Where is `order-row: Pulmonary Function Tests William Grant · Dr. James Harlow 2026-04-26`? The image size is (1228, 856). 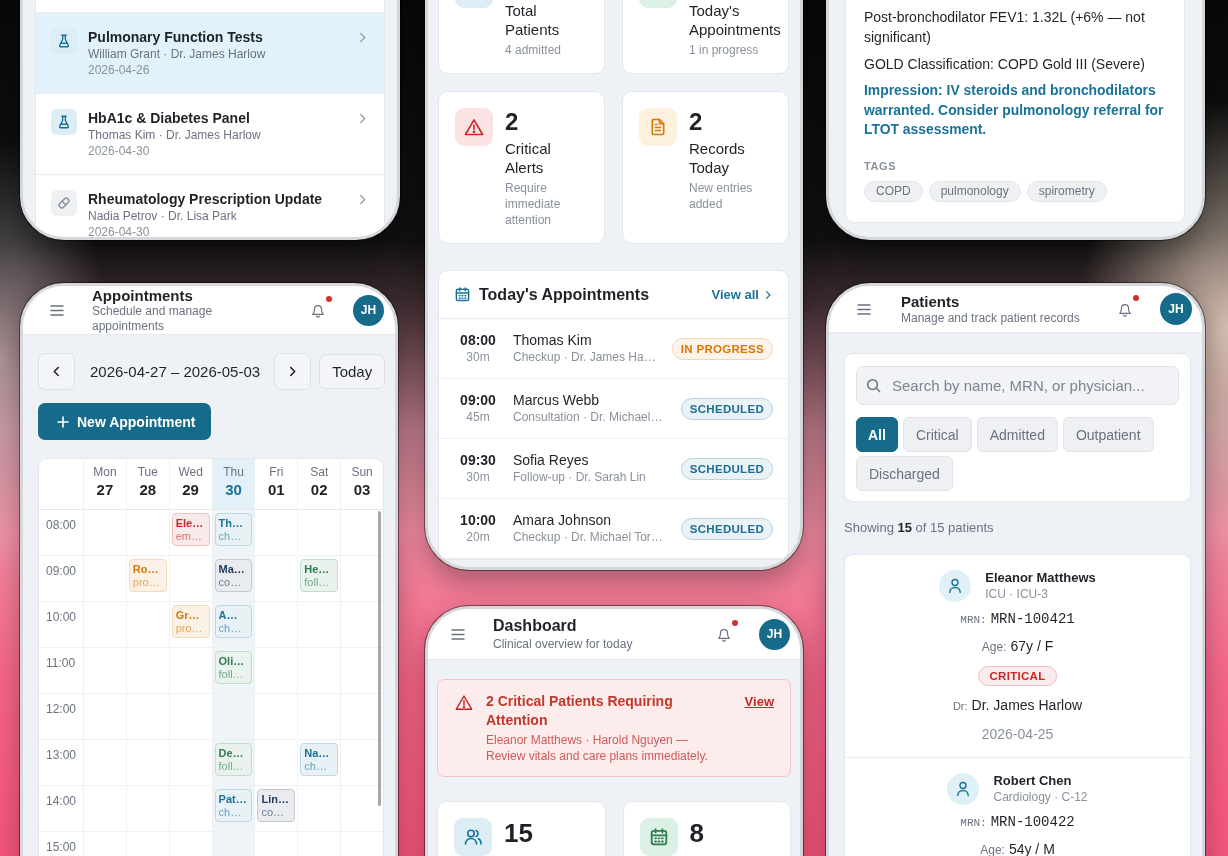
order-row: Pulmonary Function Tests William Grant · Dr. James Harlow 2026-04-26 is located at coordinates (210, 52).